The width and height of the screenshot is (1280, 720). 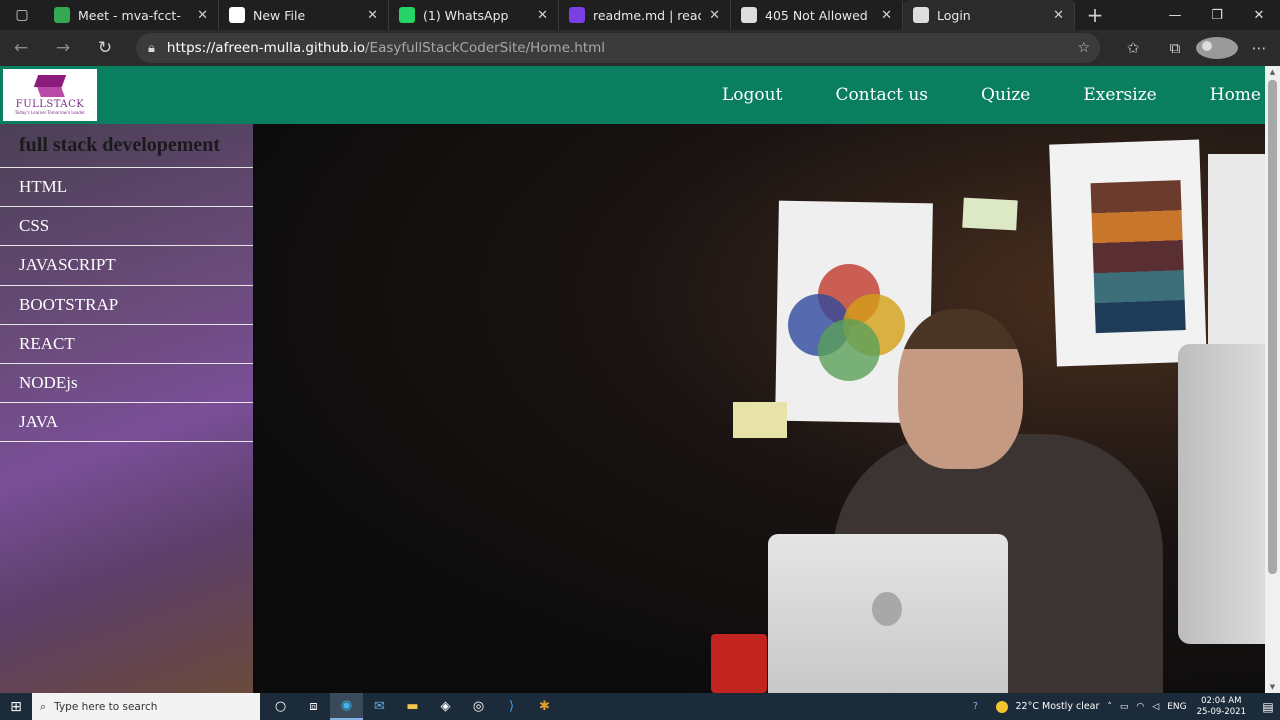 What do you see at coordinates (62, 15) in the screenshot?
I see `meet-icon` at bounding box center [62, 15].